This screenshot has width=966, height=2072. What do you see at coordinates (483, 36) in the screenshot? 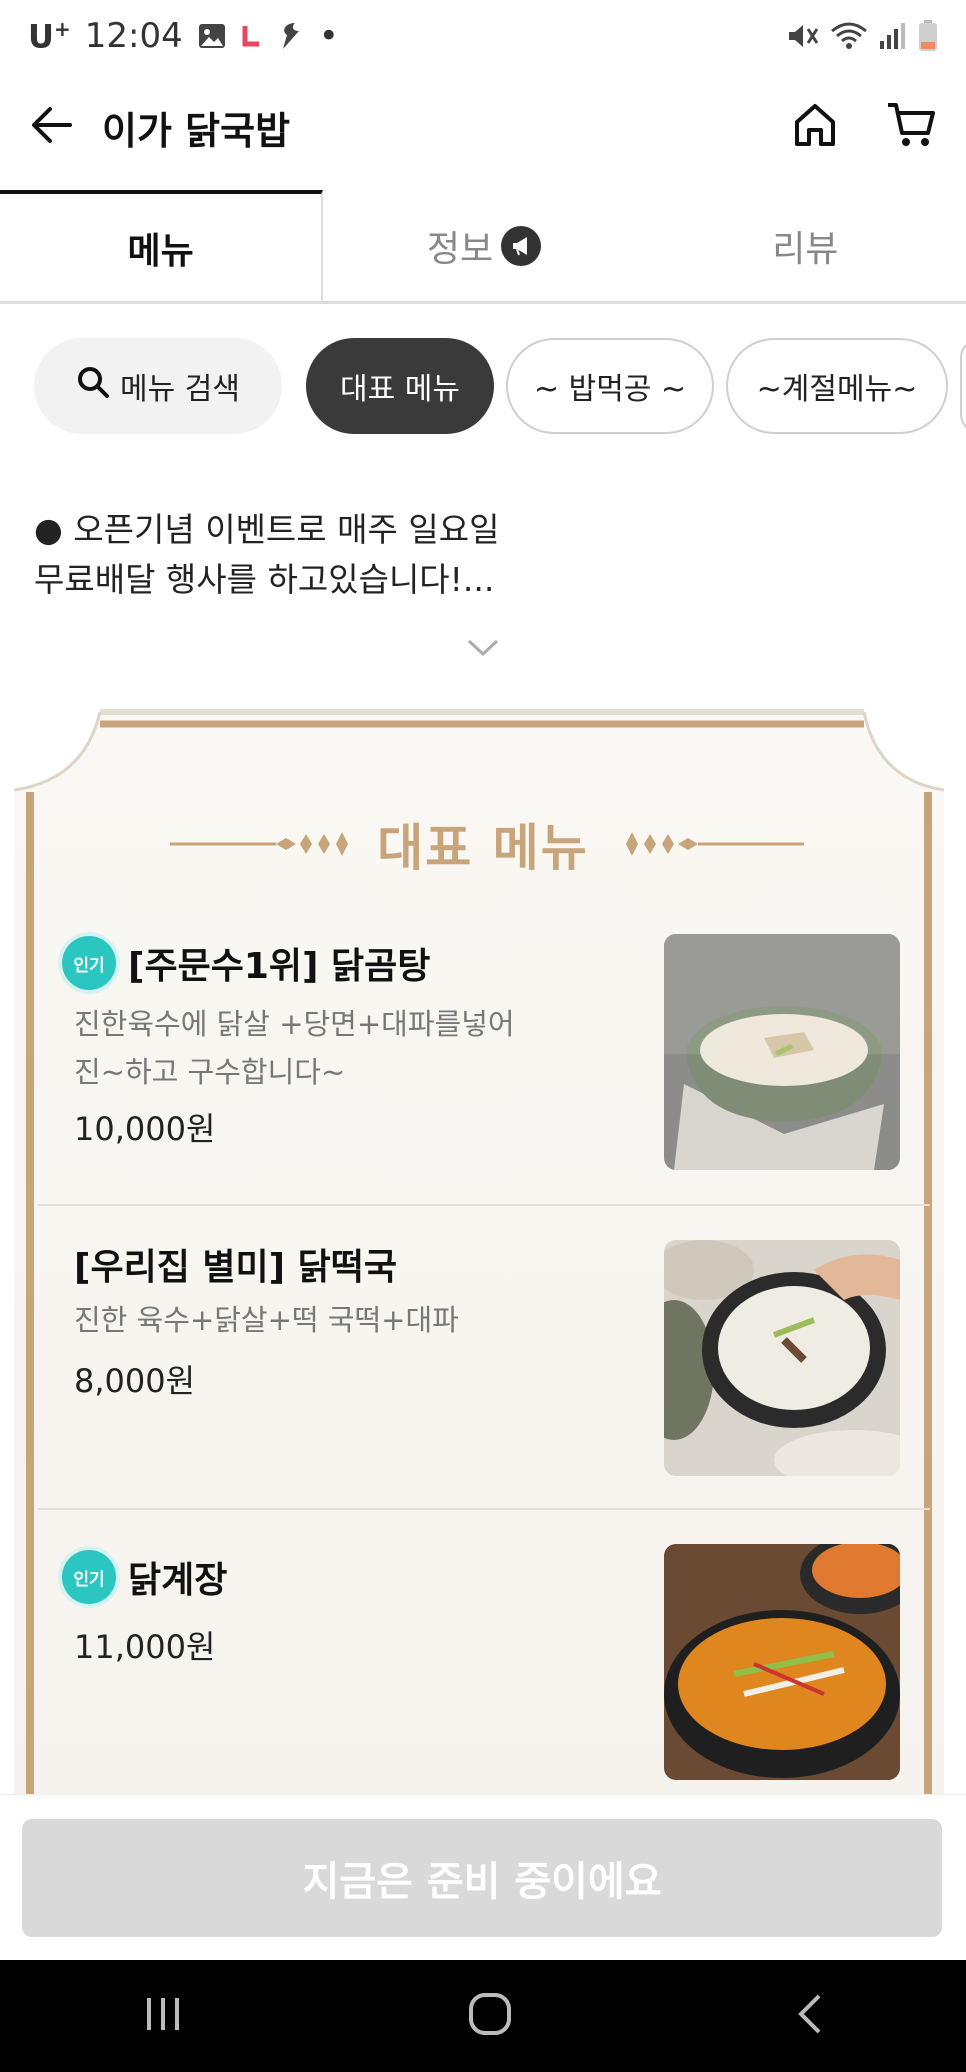
I see `status-bar: U+ 12:04 •` at bounding box center [483, 36].